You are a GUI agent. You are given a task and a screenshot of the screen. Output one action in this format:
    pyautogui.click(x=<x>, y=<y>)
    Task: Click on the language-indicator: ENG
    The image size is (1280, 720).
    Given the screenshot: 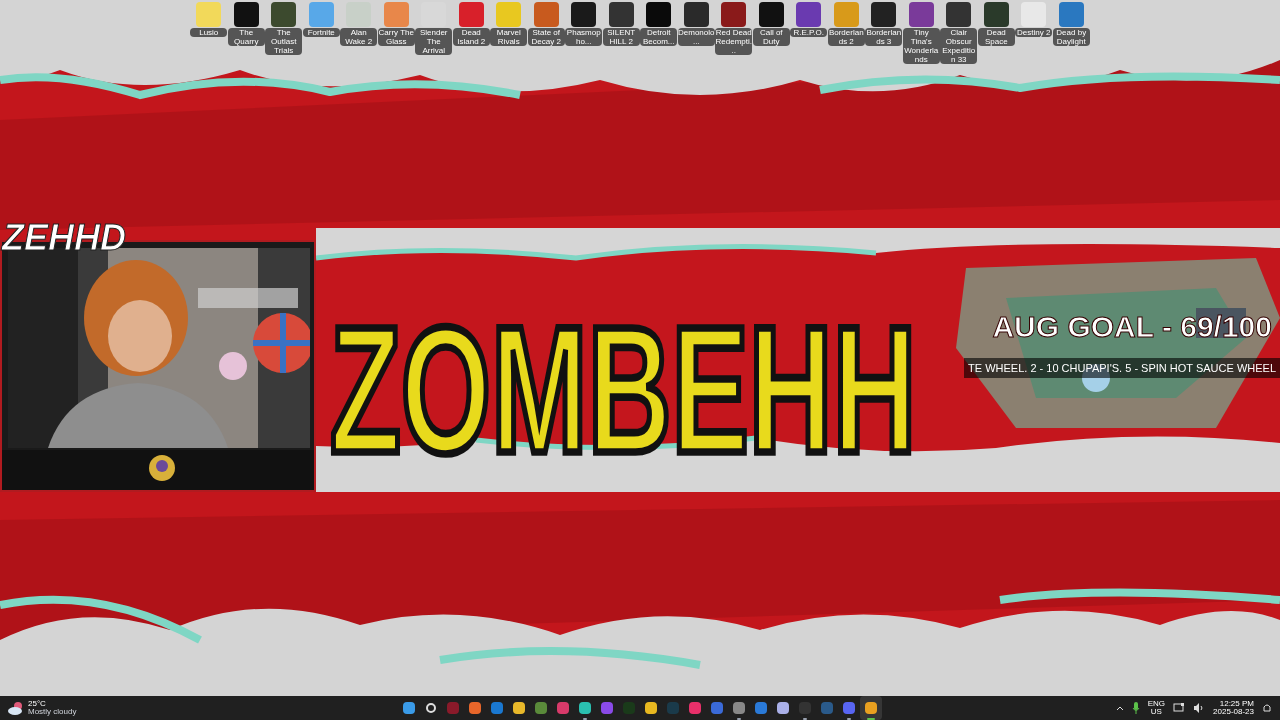 What is the action you would take?
    pyautogui.click(x=1156, y=704)
    